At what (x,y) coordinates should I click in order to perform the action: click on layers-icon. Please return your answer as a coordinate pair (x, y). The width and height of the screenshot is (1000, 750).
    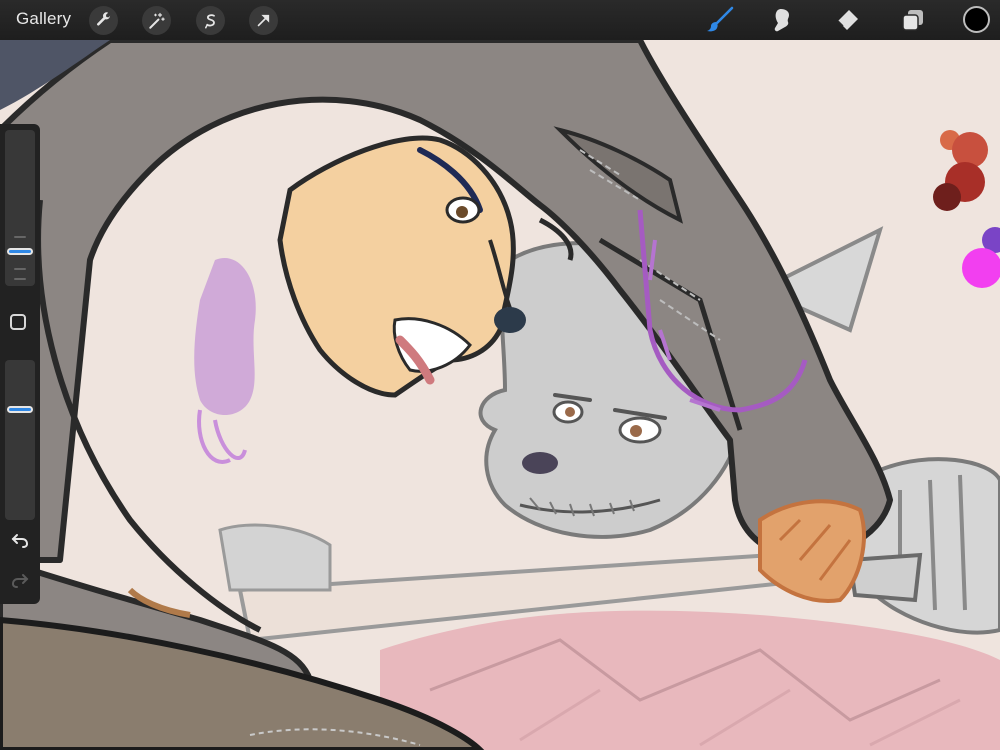
    Looking at the image, I should click on (912, 20).